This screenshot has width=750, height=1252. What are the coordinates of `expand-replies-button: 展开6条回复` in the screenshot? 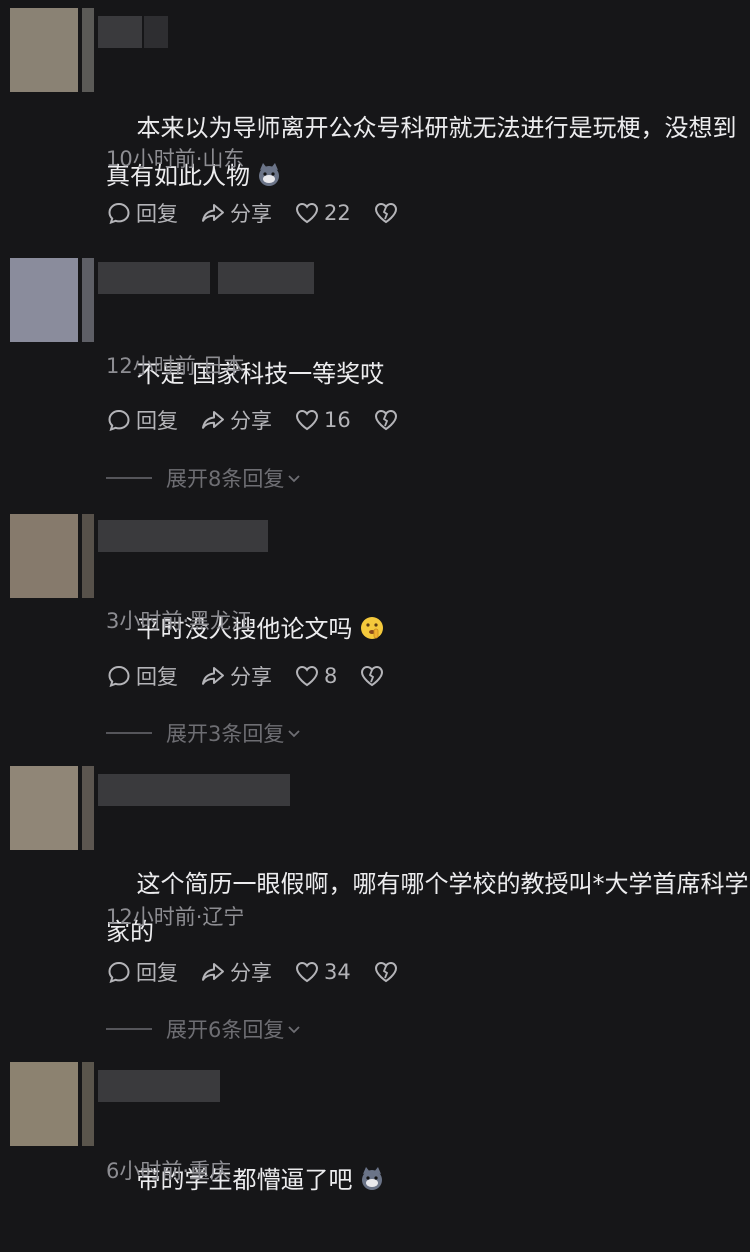 It's located at (204, 1029).